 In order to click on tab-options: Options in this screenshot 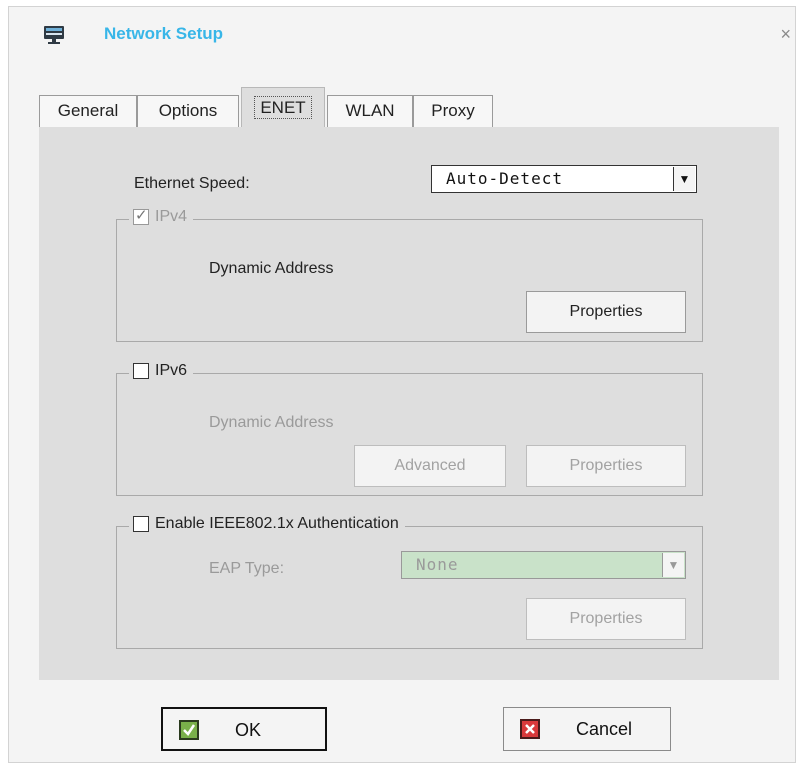, I will do `click(188, 111)`.